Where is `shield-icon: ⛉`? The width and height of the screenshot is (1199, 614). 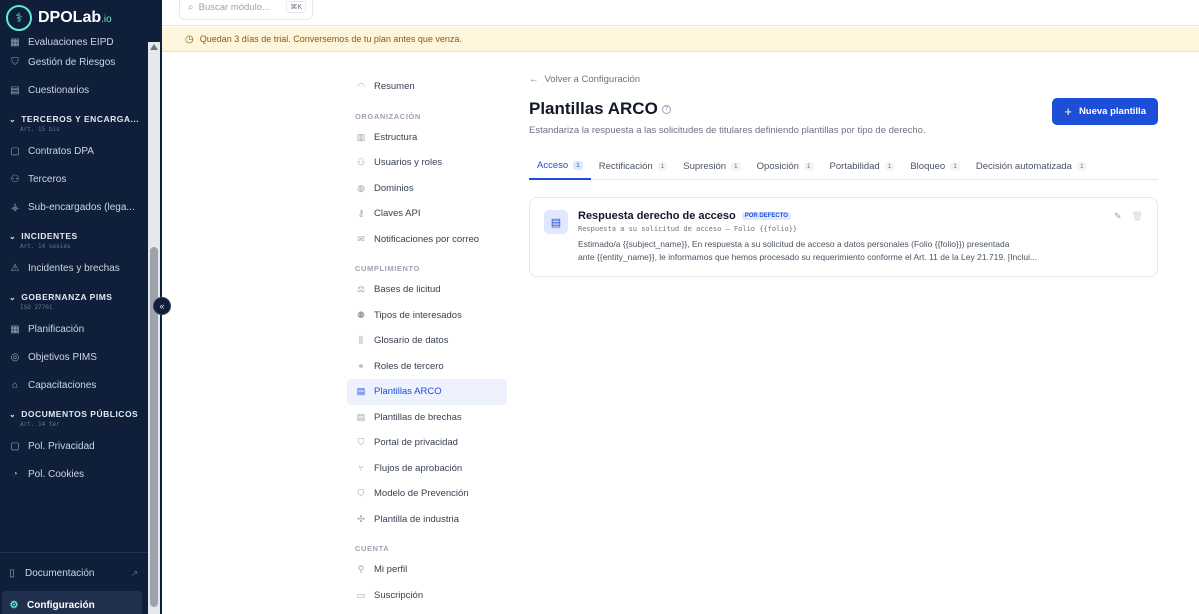 shield-icon: ⛉ is located at coordinates (15, 62).